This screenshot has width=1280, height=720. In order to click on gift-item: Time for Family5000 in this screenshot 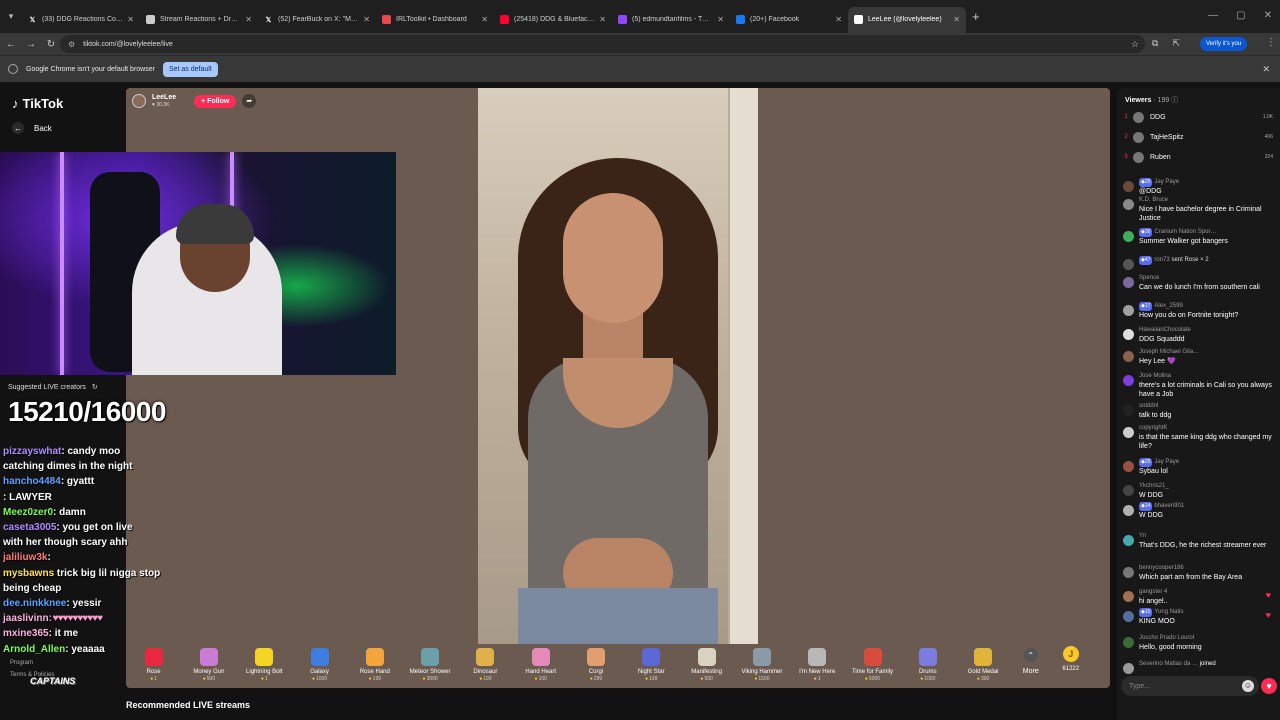, I will do `click(872, 663)`.